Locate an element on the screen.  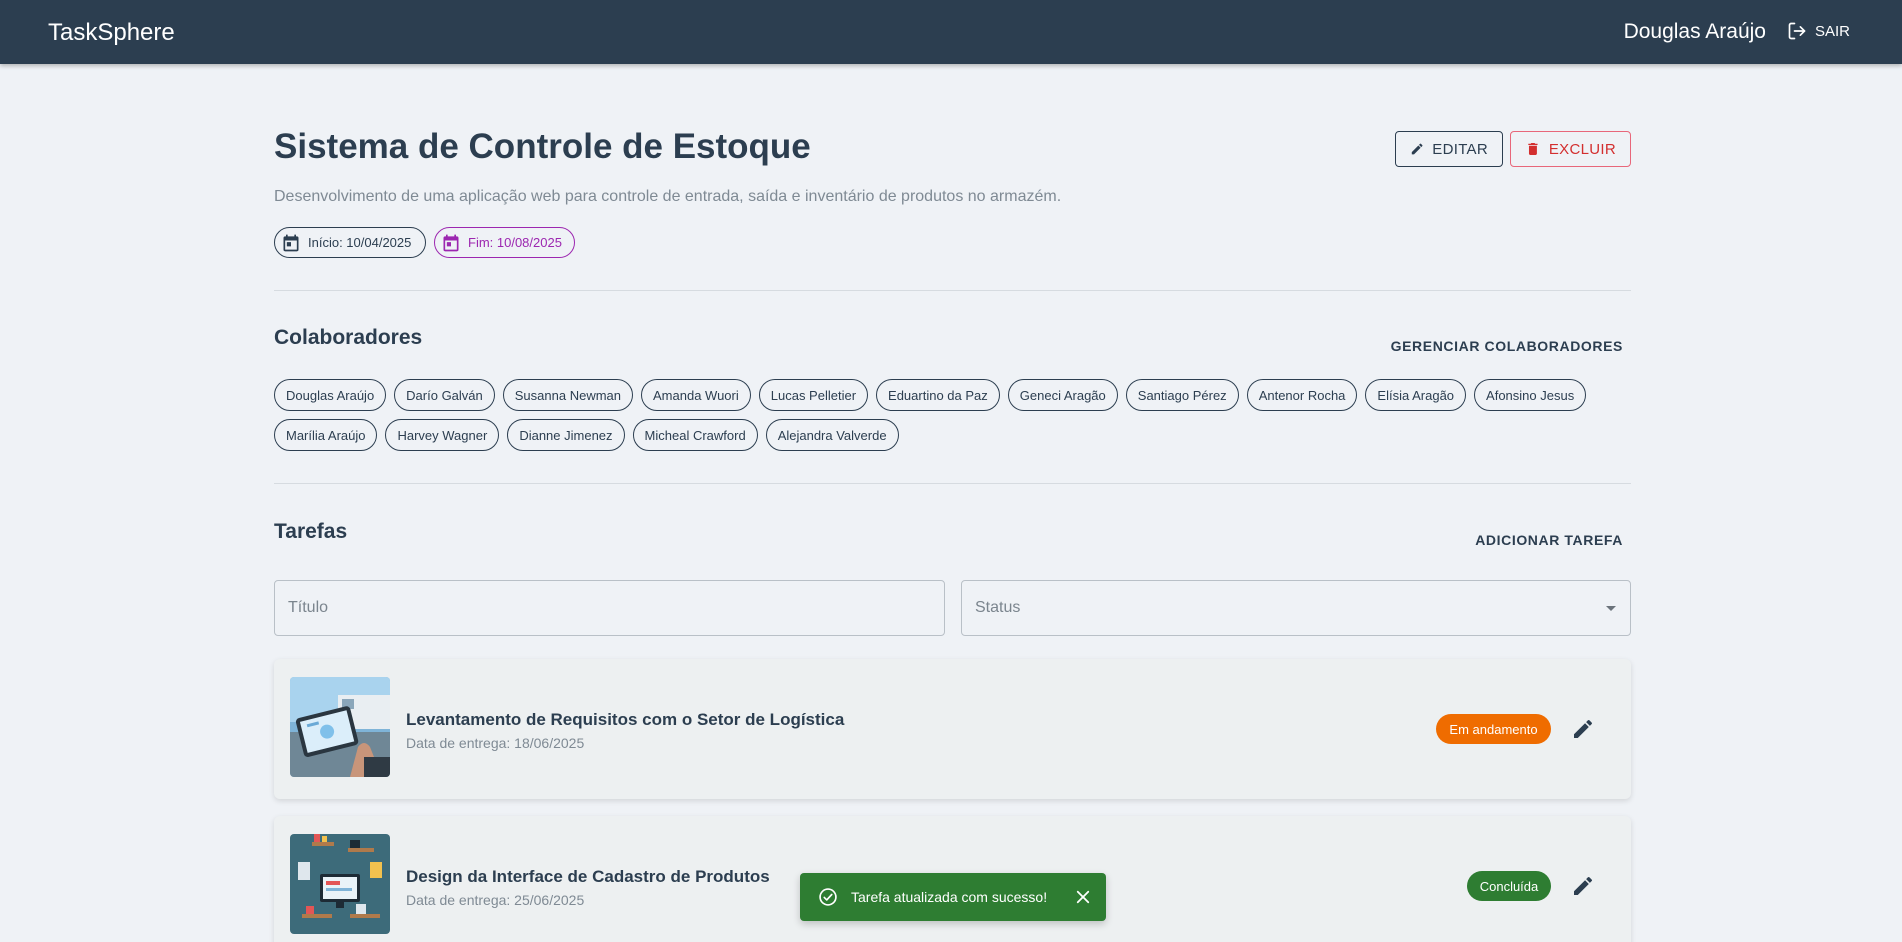
edit-project-button: EDITAR is located at coordinates (1449, 149).